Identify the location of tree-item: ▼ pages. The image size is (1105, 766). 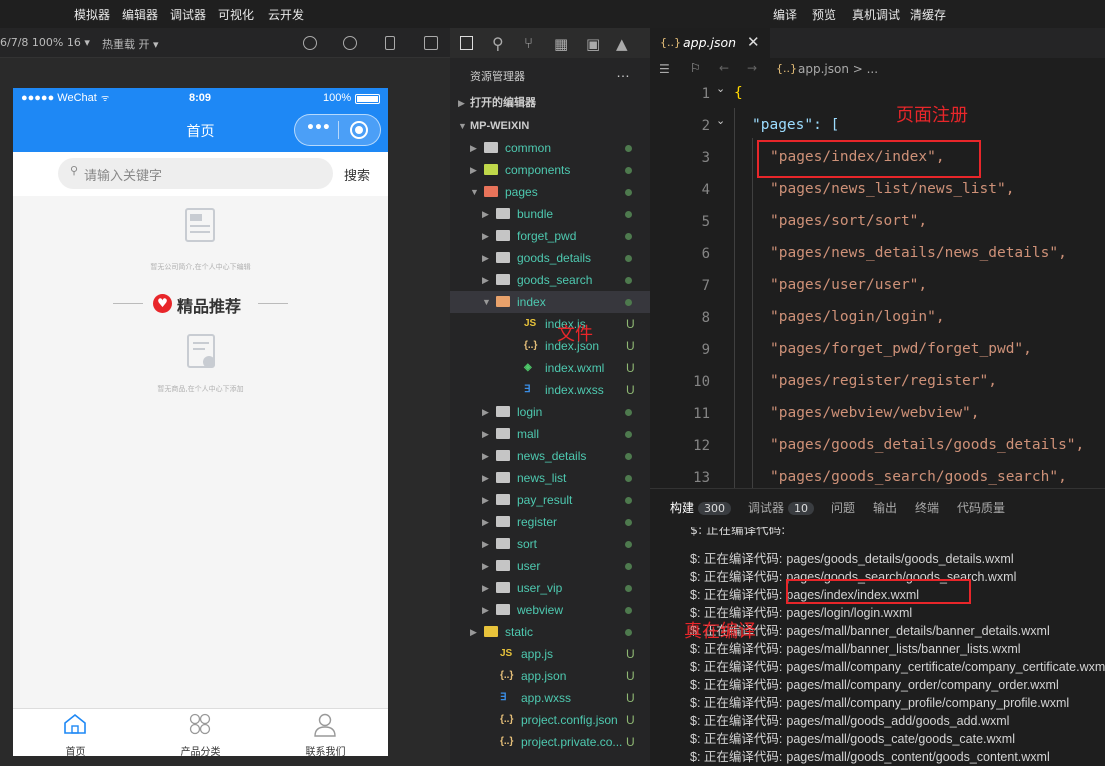
(550, 192).